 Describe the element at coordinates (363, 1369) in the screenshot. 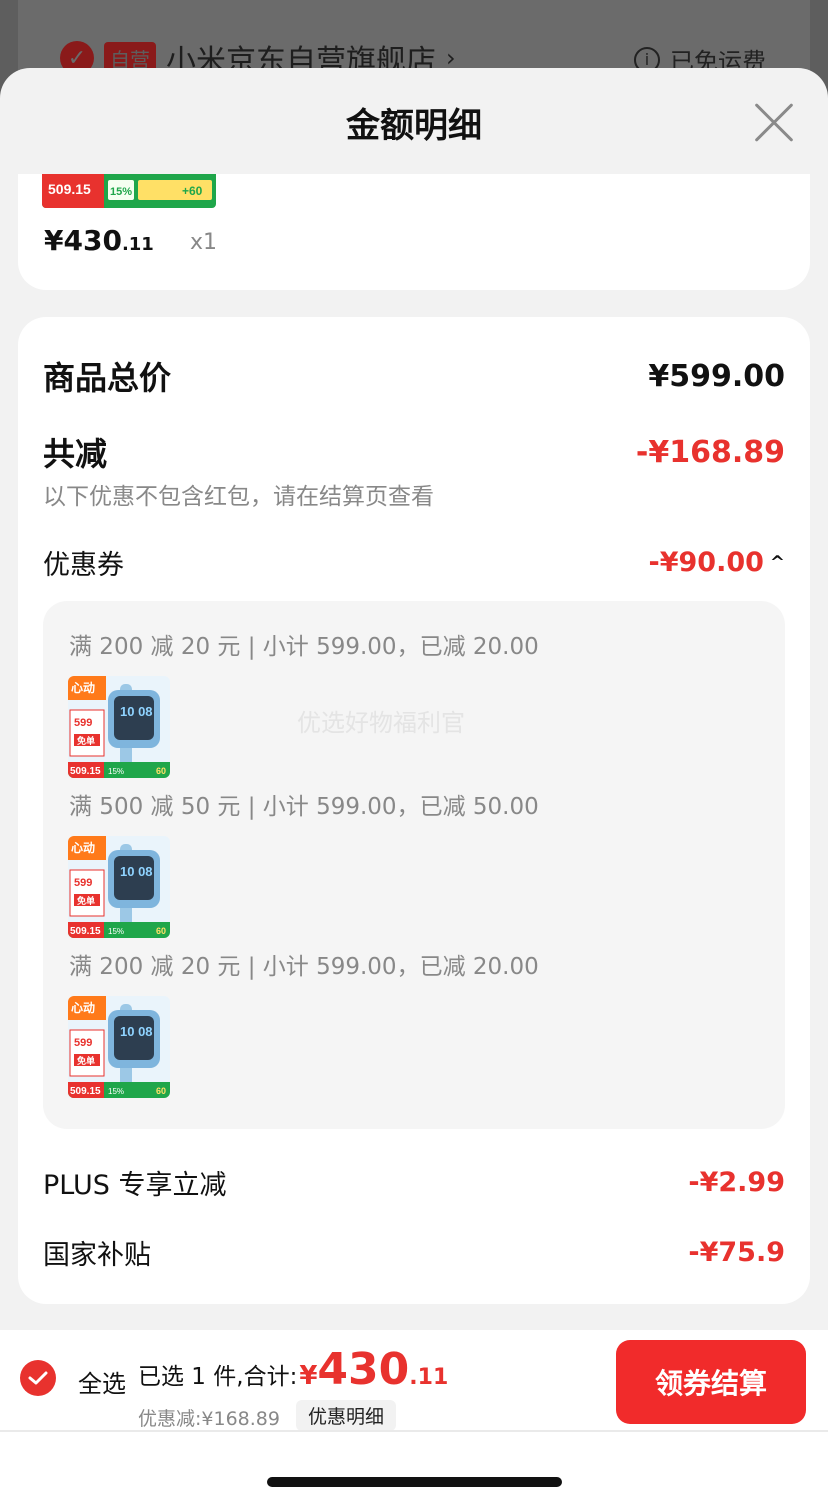

I see `total-integer: 430` at that location.